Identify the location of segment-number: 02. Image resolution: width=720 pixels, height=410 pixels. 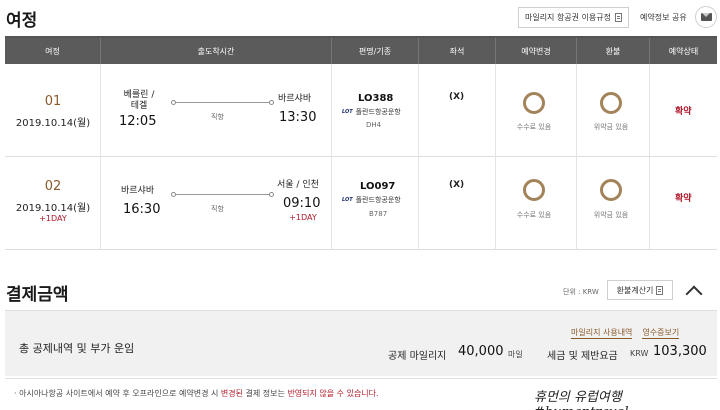
(53, 186).